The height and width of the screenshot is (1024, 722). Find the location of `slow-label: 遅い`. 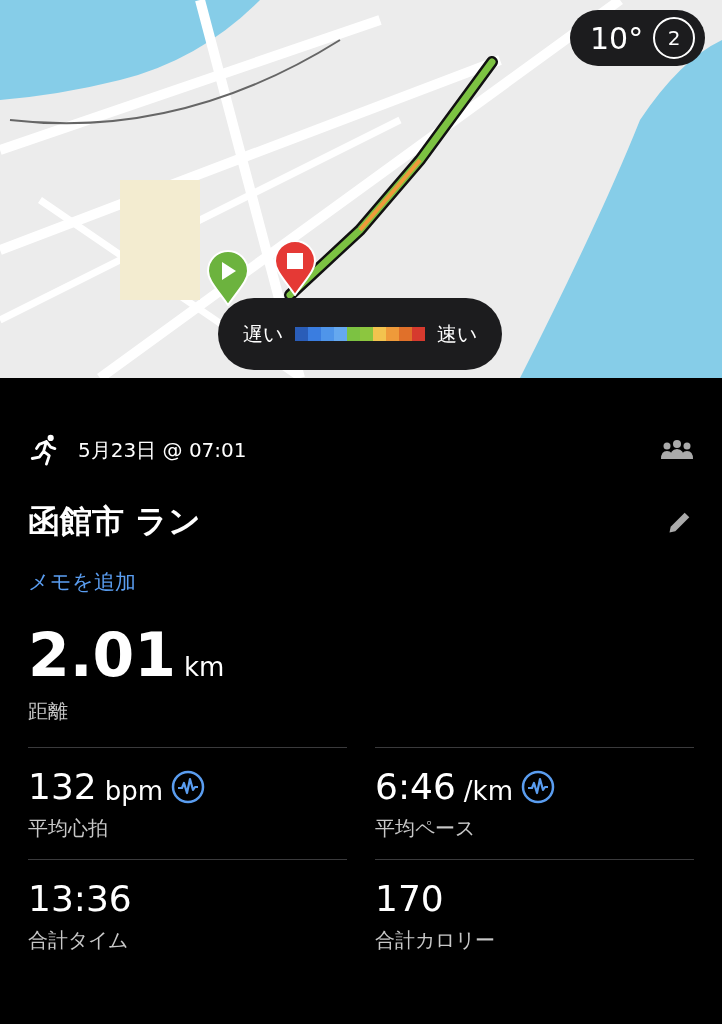

slow-label: 遅い is located at coordinates (263, 334).